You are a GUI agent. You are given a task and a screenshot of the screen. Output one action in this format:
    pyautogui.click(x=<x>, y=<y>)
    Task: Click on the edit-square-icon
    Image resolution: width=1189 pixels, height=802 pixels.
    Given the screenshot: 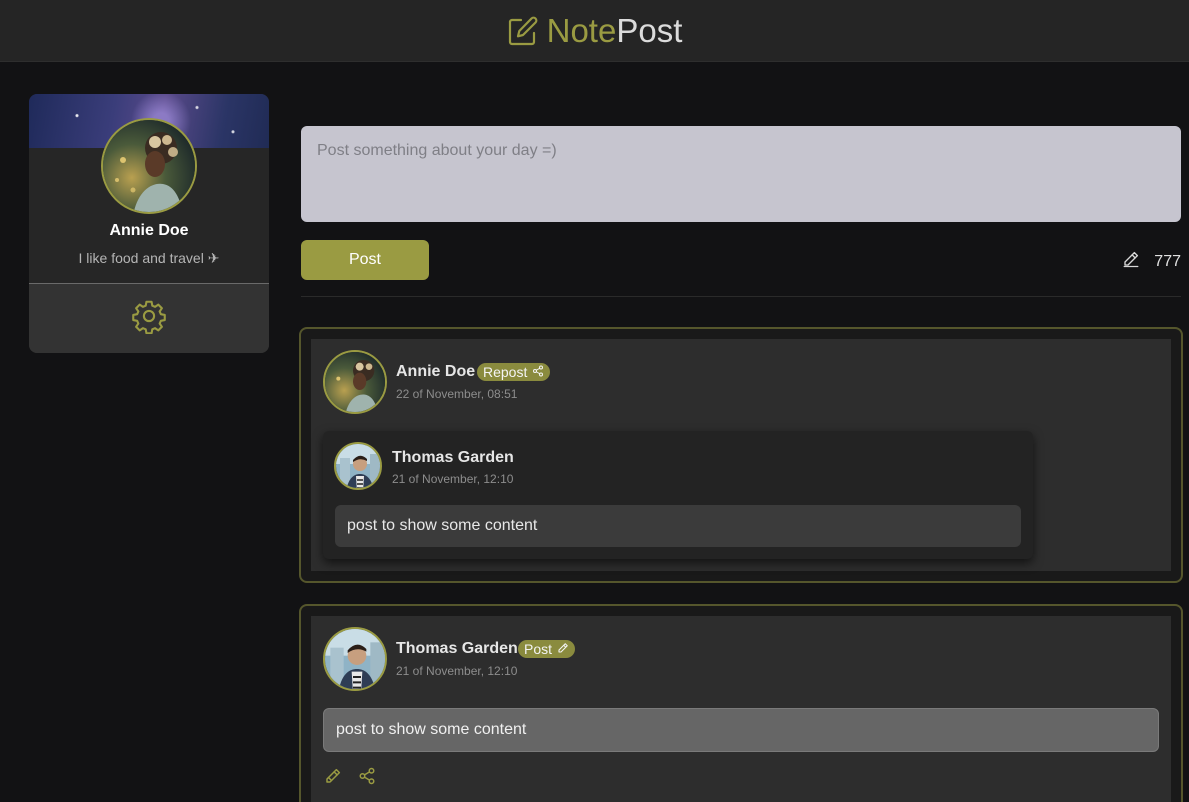 What is the action you would take?
    pyautogui.click(x=523, y=31)
    